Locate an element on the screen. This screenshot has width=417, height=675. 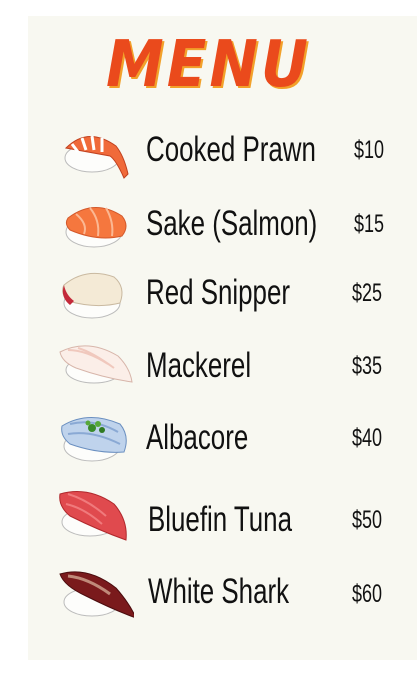
item-price: $60 is located at coordinates (367, 594).